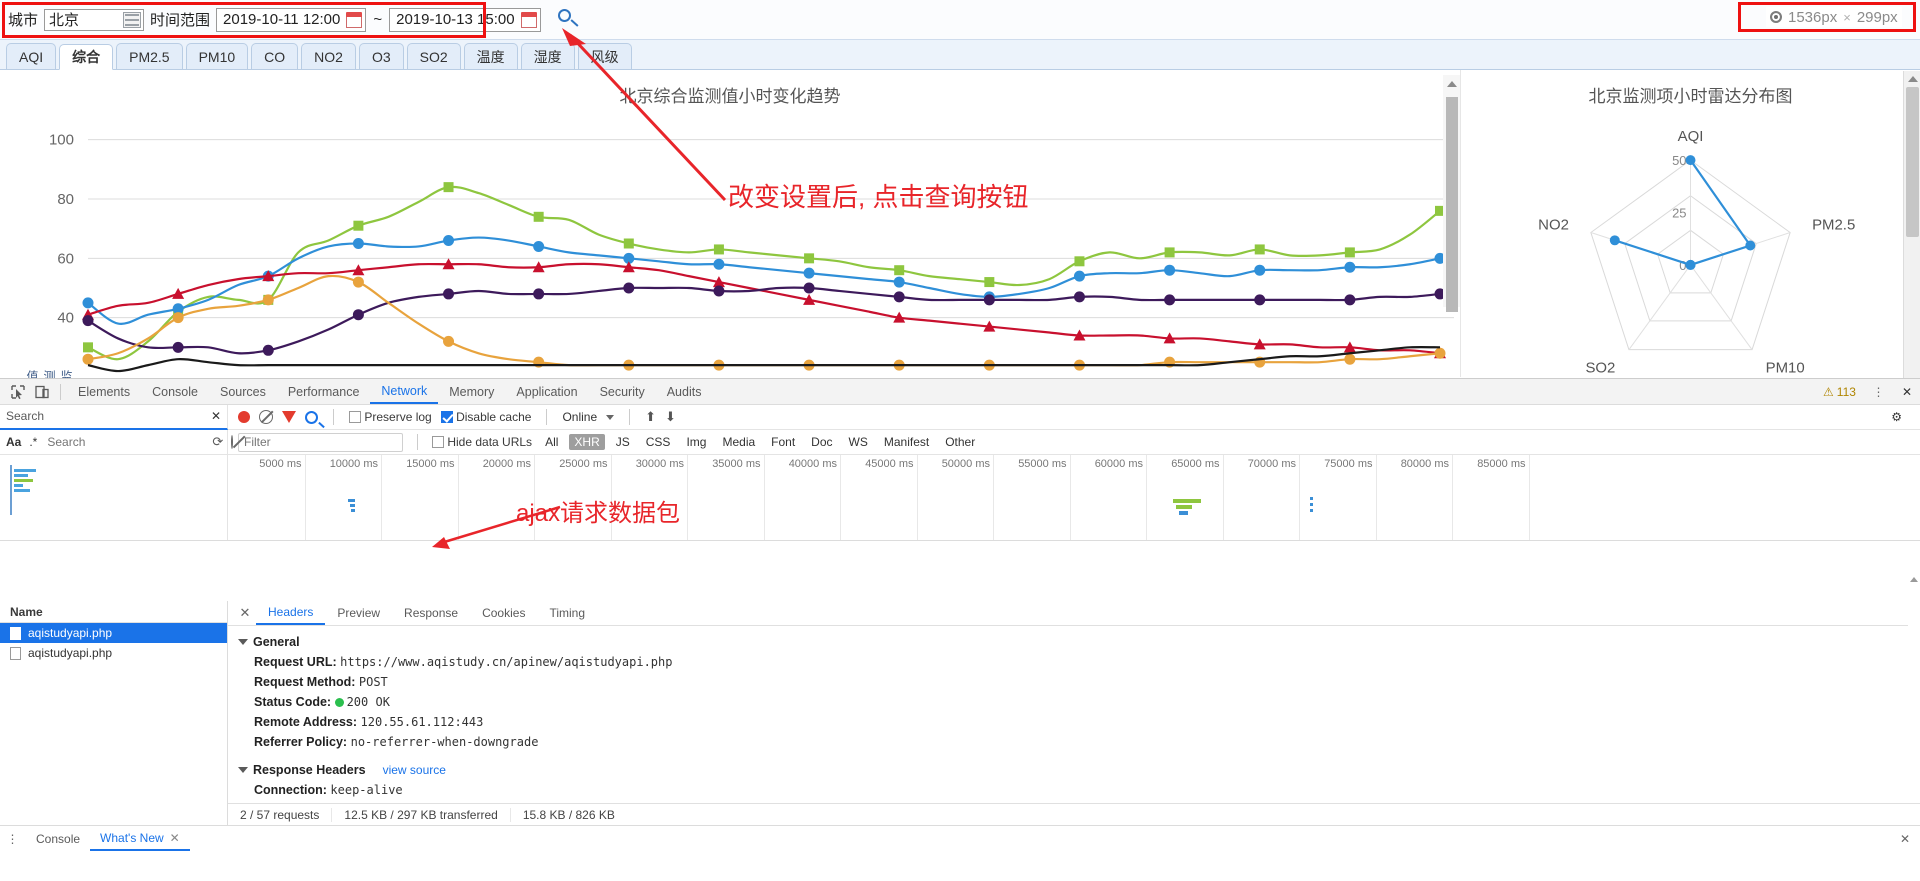  Describe the element at coordinates (465, 19) in the screenshot. I see `end-date-input: 2019-10-13 15:00` at that location.